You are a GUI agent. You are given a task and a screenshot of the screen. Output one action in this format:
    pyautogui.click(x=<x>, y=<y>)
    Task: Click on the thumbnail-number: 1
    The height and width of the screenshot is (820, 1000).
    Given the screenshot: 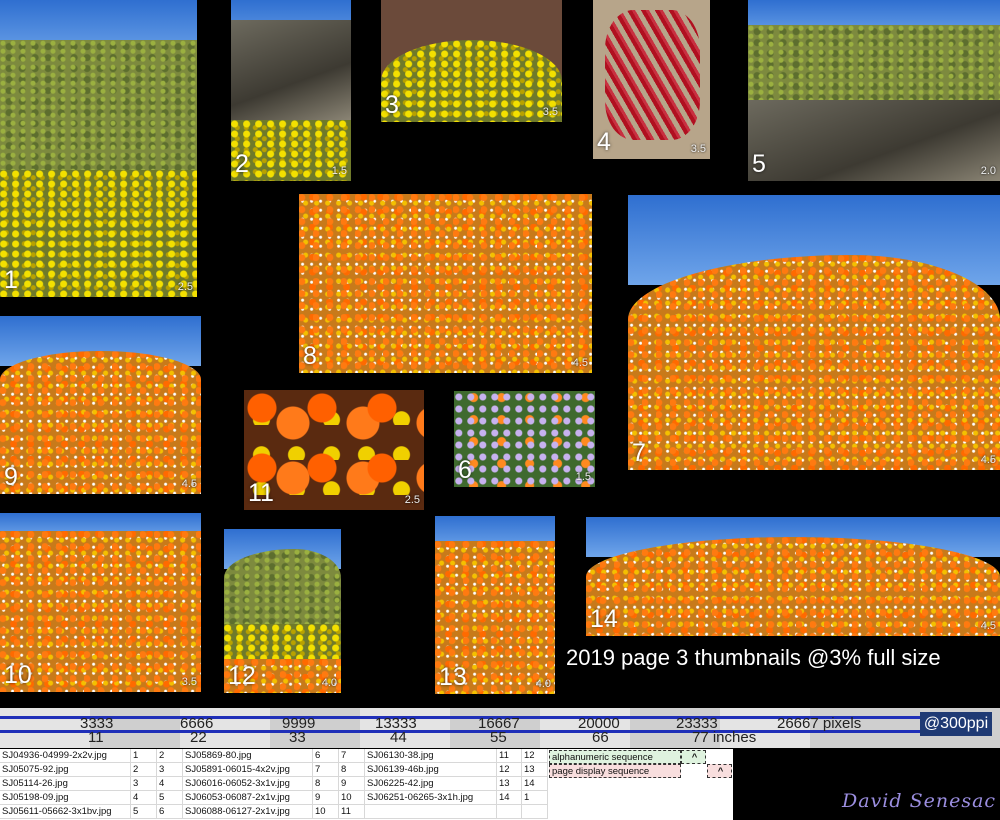 What is the action you would take?
    pyautogui.click(x=11, y=280)
    